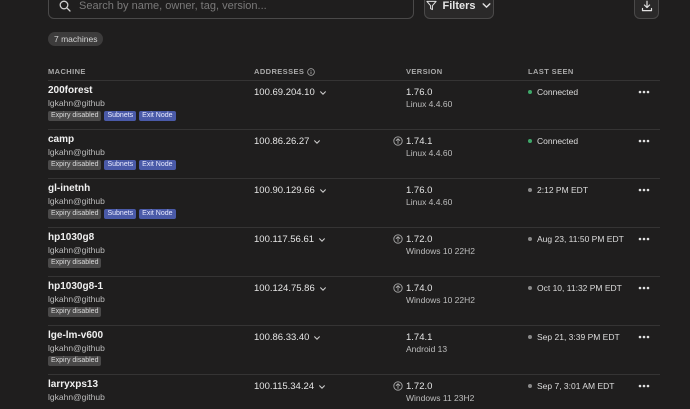 This screenshot has width=690, height=409. What do you see at coordinates (427, 349) in the screenshot?
I see `os-value: Android 13` at bounding box center [427, 349].